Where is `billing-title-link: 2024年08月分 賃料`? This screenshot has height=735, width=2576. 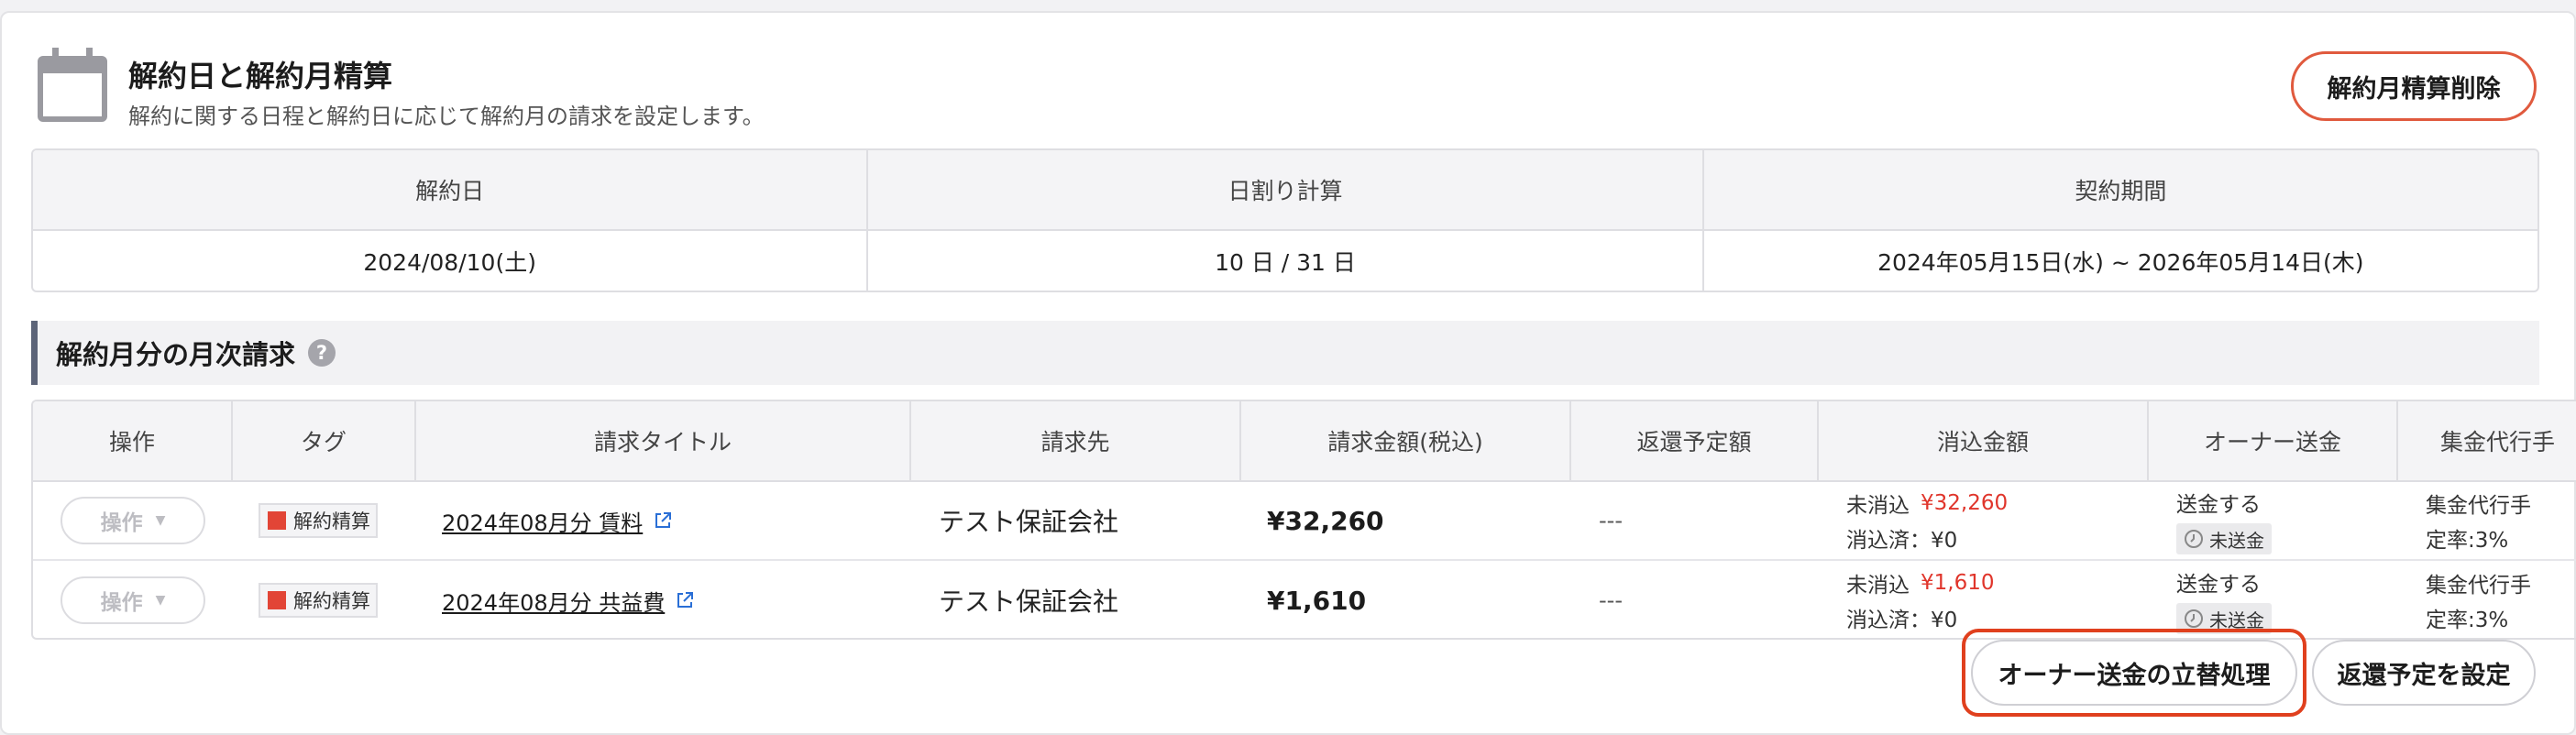 billing-title-link: 2024年08月分 賃料 is located at coordinates (542, 521).